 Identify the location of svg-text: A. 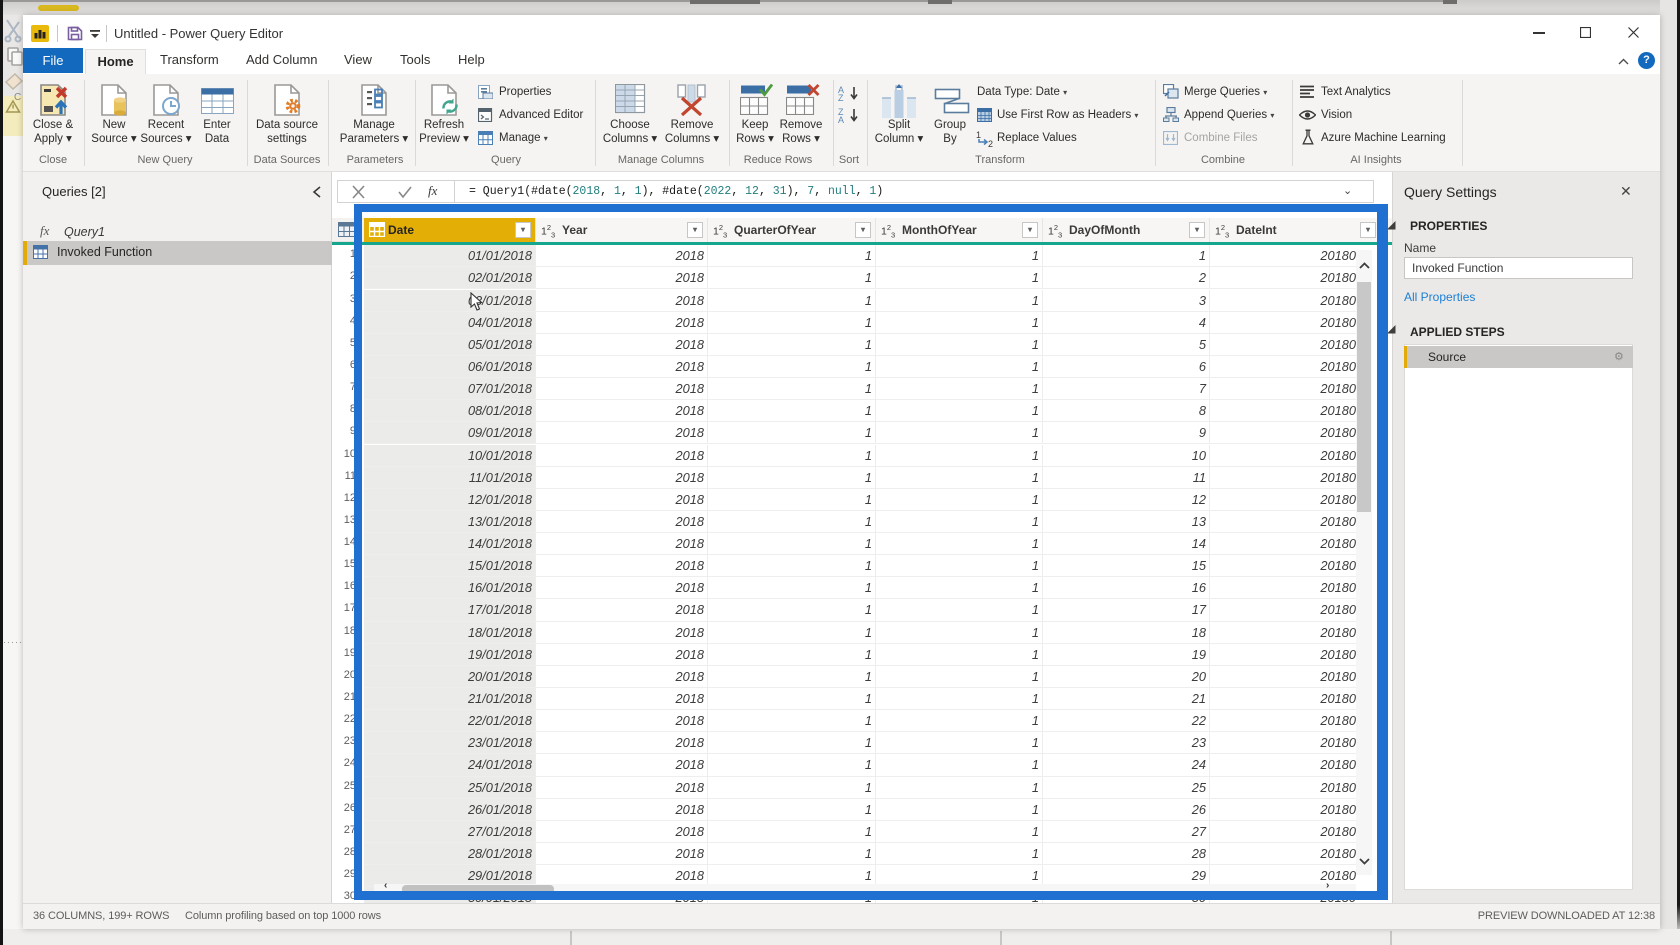
(841, 119).